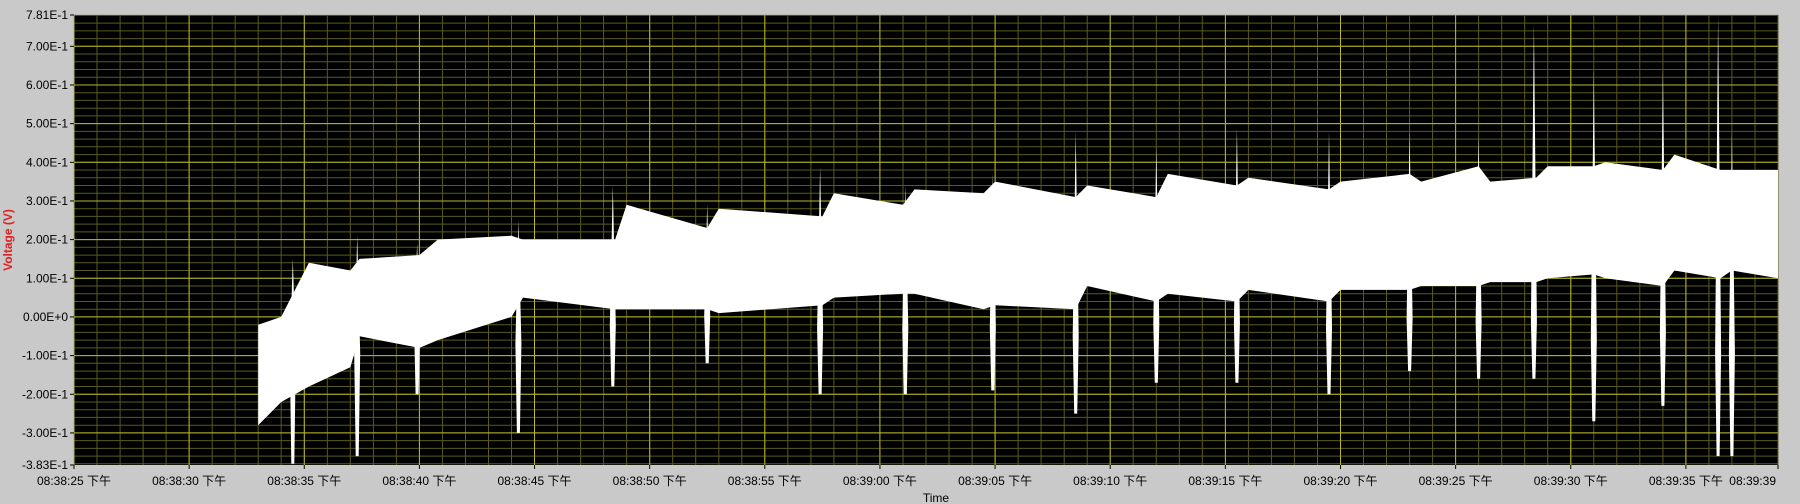  Describe the element at coordinates (995, 481) in the screenshot. I see `x-tick-label: 08:39:05 下午` at that location.